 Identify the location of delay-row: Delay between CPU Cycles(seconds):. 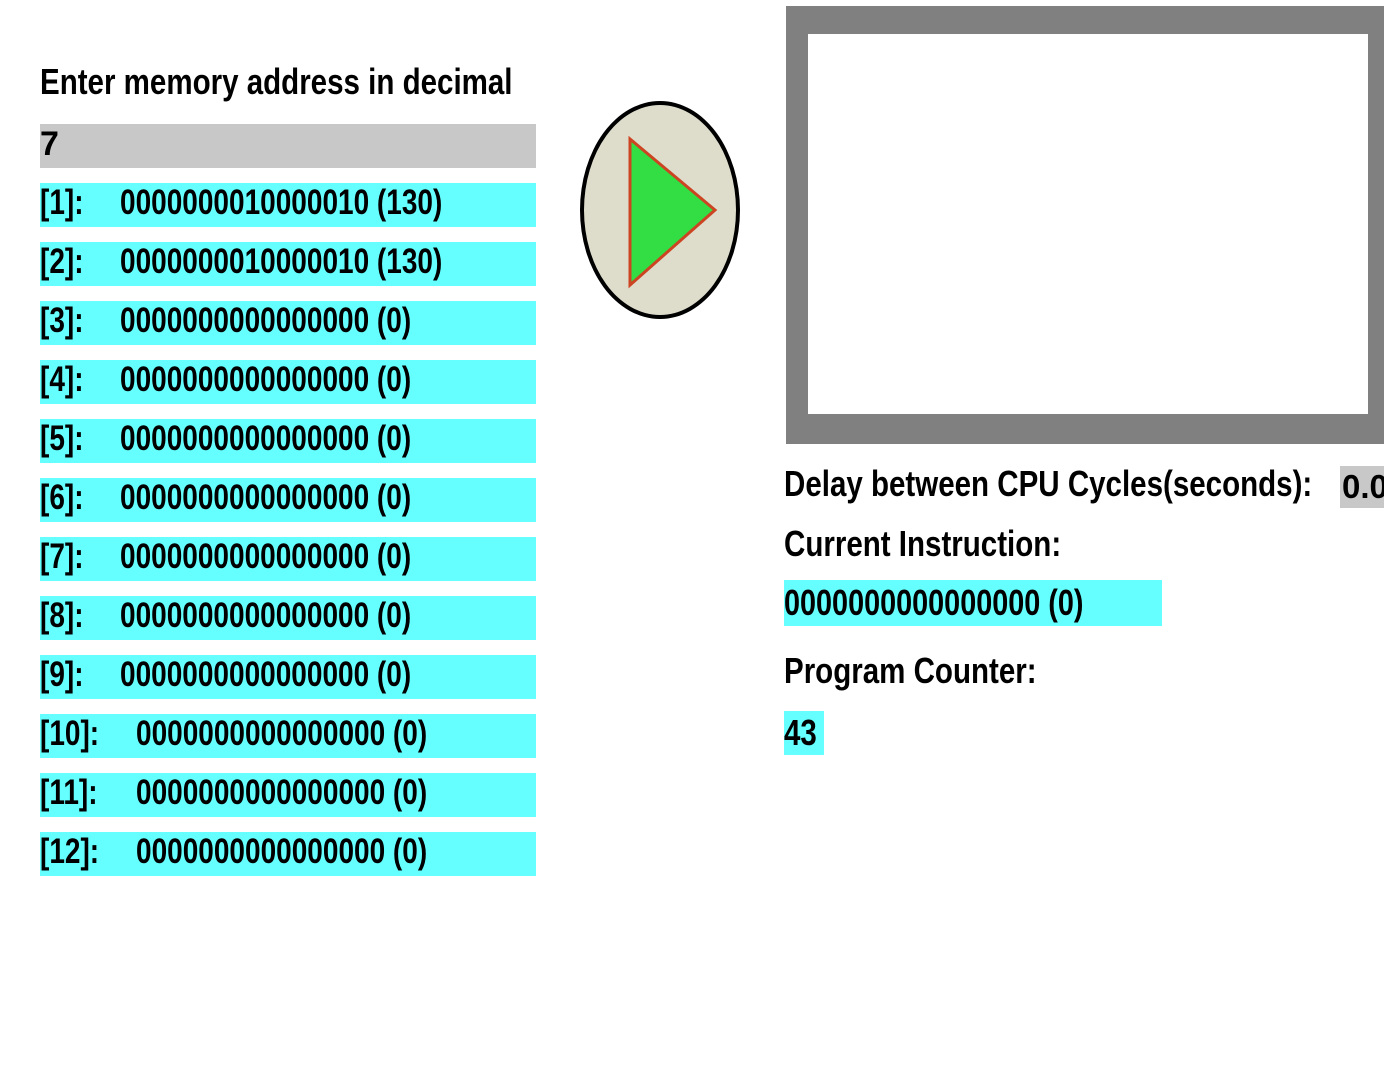
(1084, 484).